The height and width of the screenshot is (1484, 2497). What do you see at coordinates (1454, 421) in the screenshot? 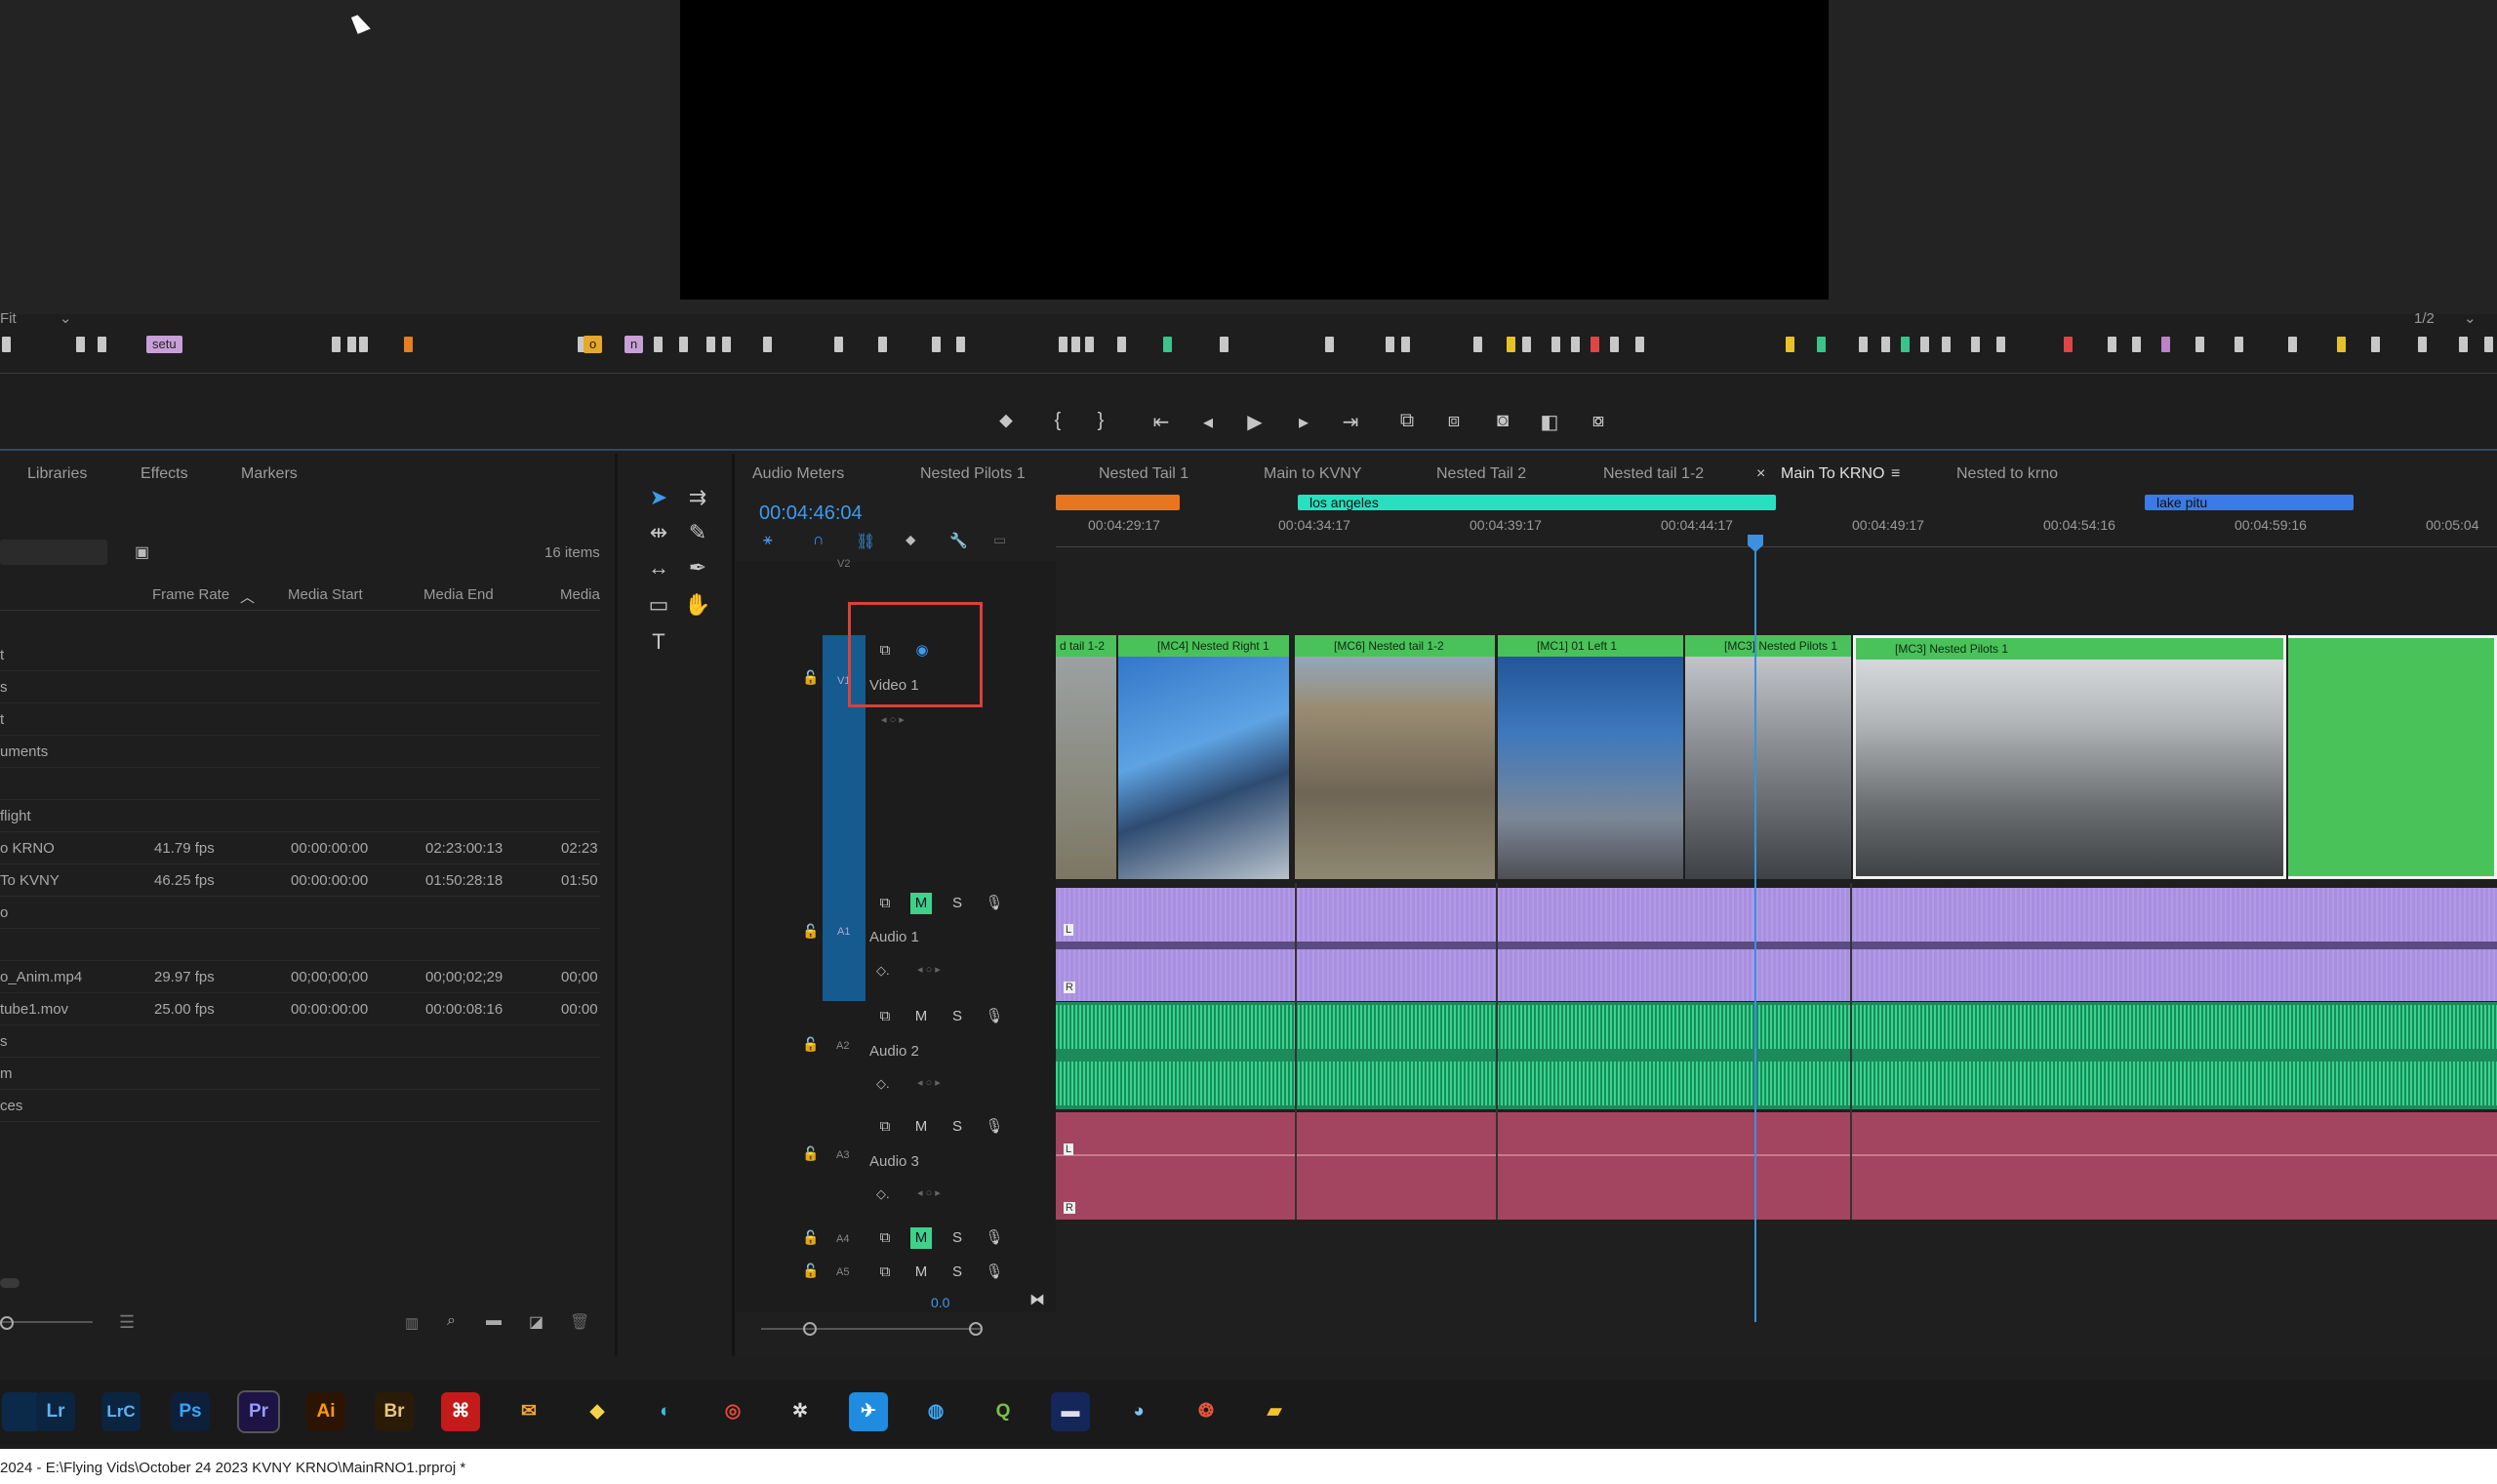
I see `overwrite-icon: ⧈` at bounding box center [1454, 421].